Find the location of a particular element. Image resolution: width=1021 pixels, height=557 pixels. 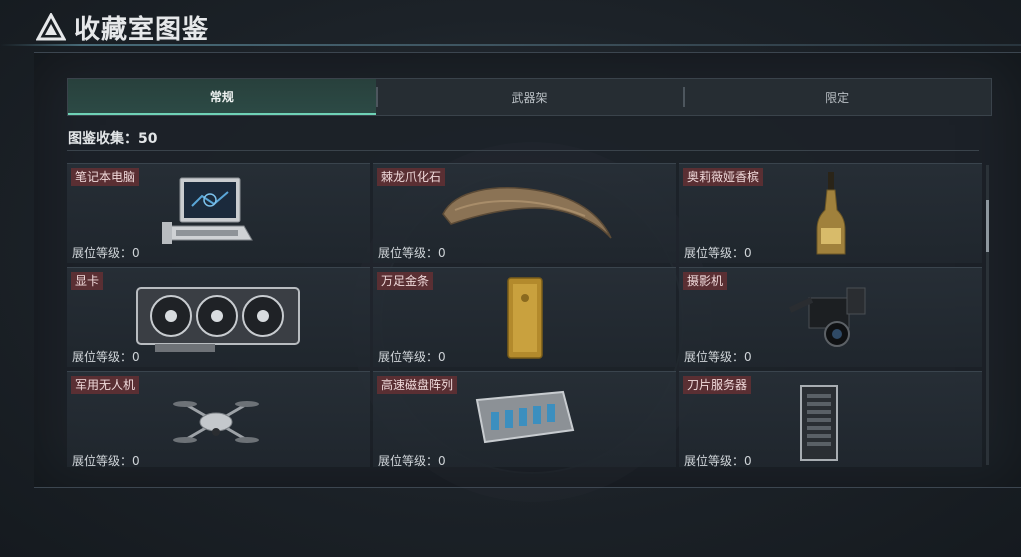

collection-count: 图鉴收集：50 is located at coordinates (113, 139).